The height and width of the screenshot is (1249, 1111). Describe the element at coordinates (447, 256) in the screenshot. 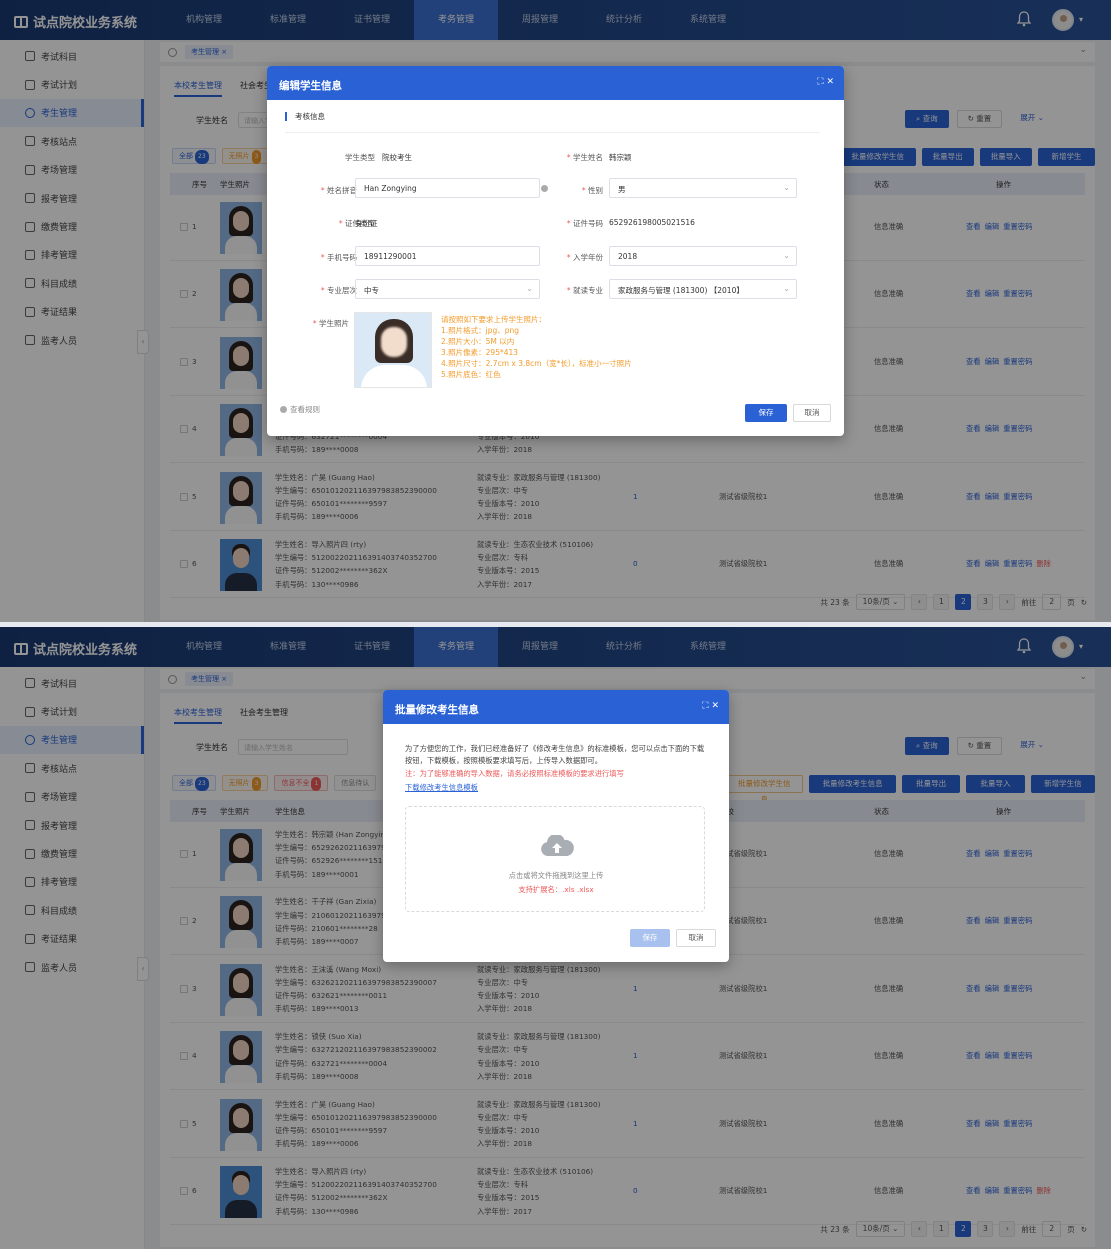

I see `phone-input: 18911290001` at that location.